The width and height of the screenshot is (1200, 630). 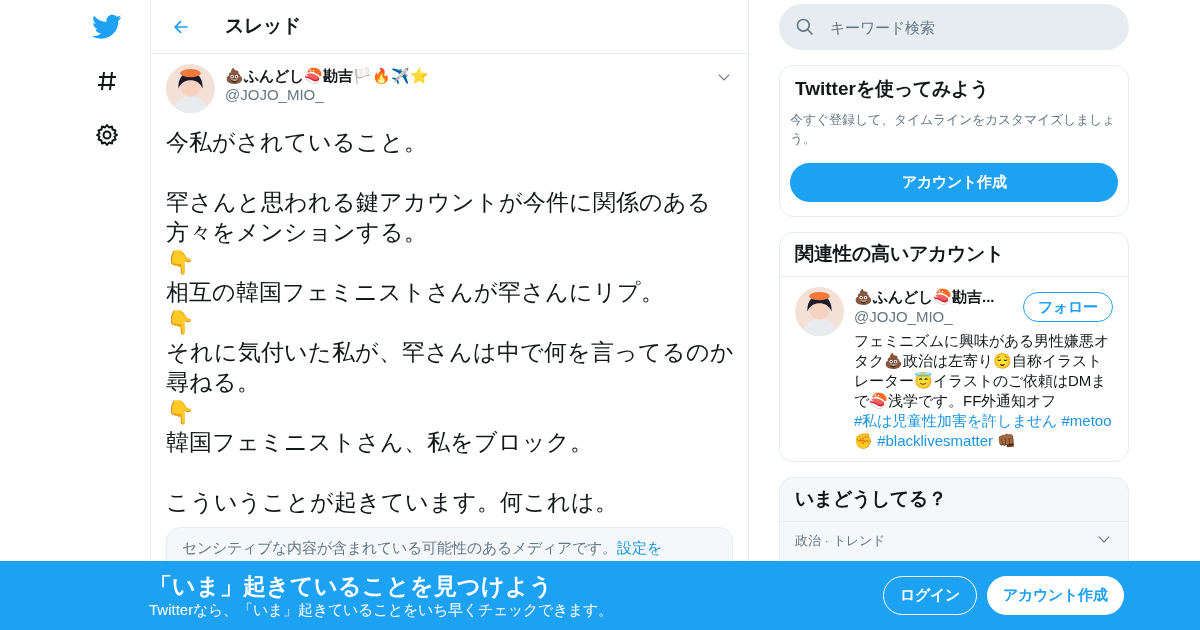 What do you see at coordinates (107, 27) in the screenshot?
I see `bird-logo-icon` at bounding box center [107, 27].